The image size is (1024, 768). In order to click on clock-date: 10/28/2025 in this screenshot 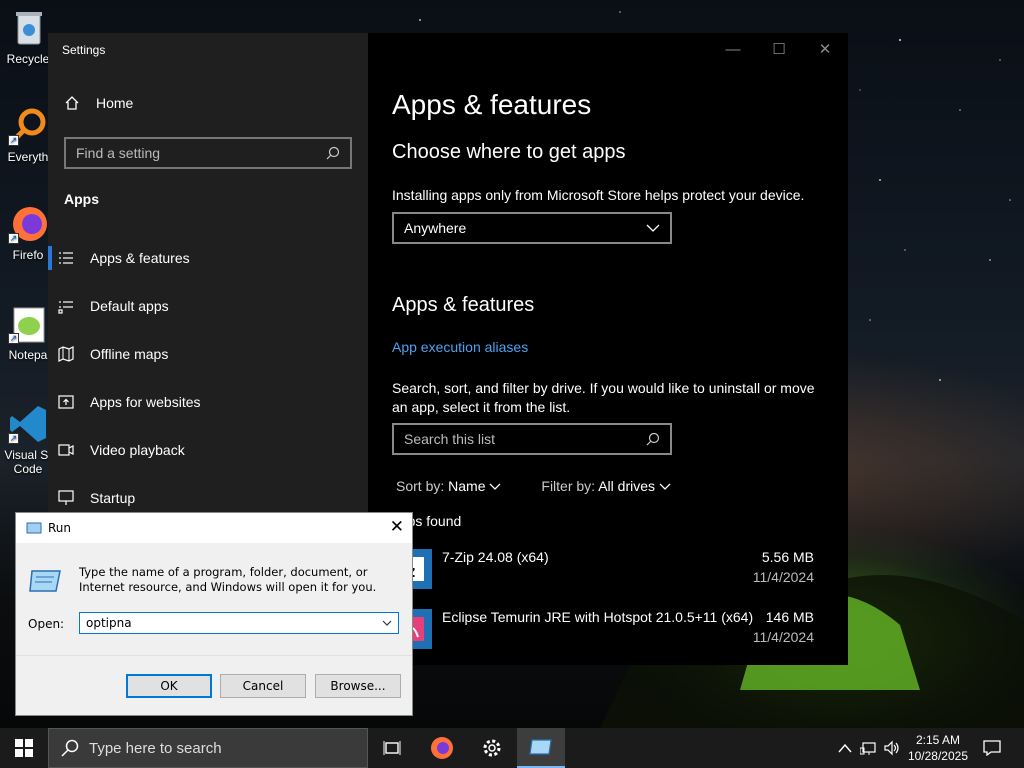, I will do `click(937, 756)`.